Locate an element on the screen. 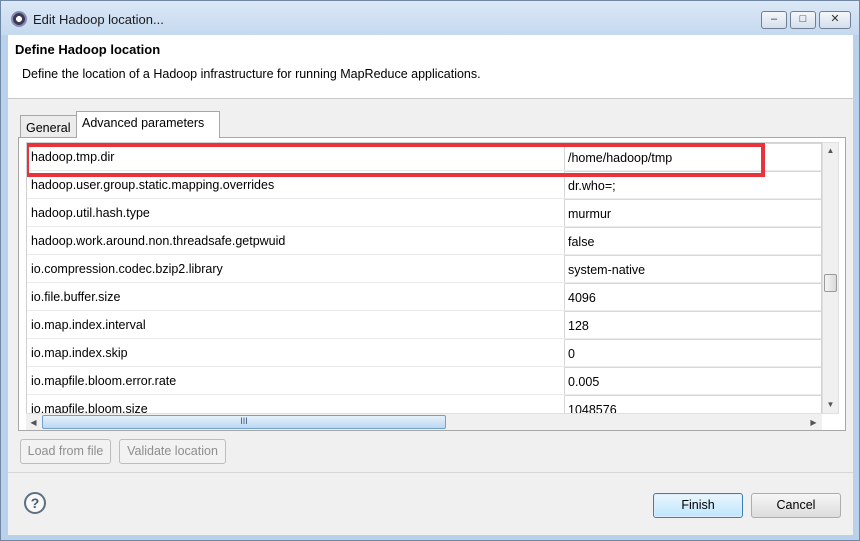  property-key: io.map.index.interval is located at coordinates (88, 325).